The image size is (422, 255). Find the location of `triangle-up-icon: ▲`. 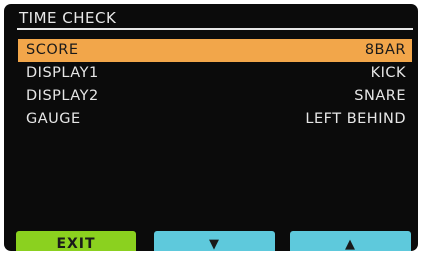

triangle-up-icon: ▲ is located at coordinates (350, 244).